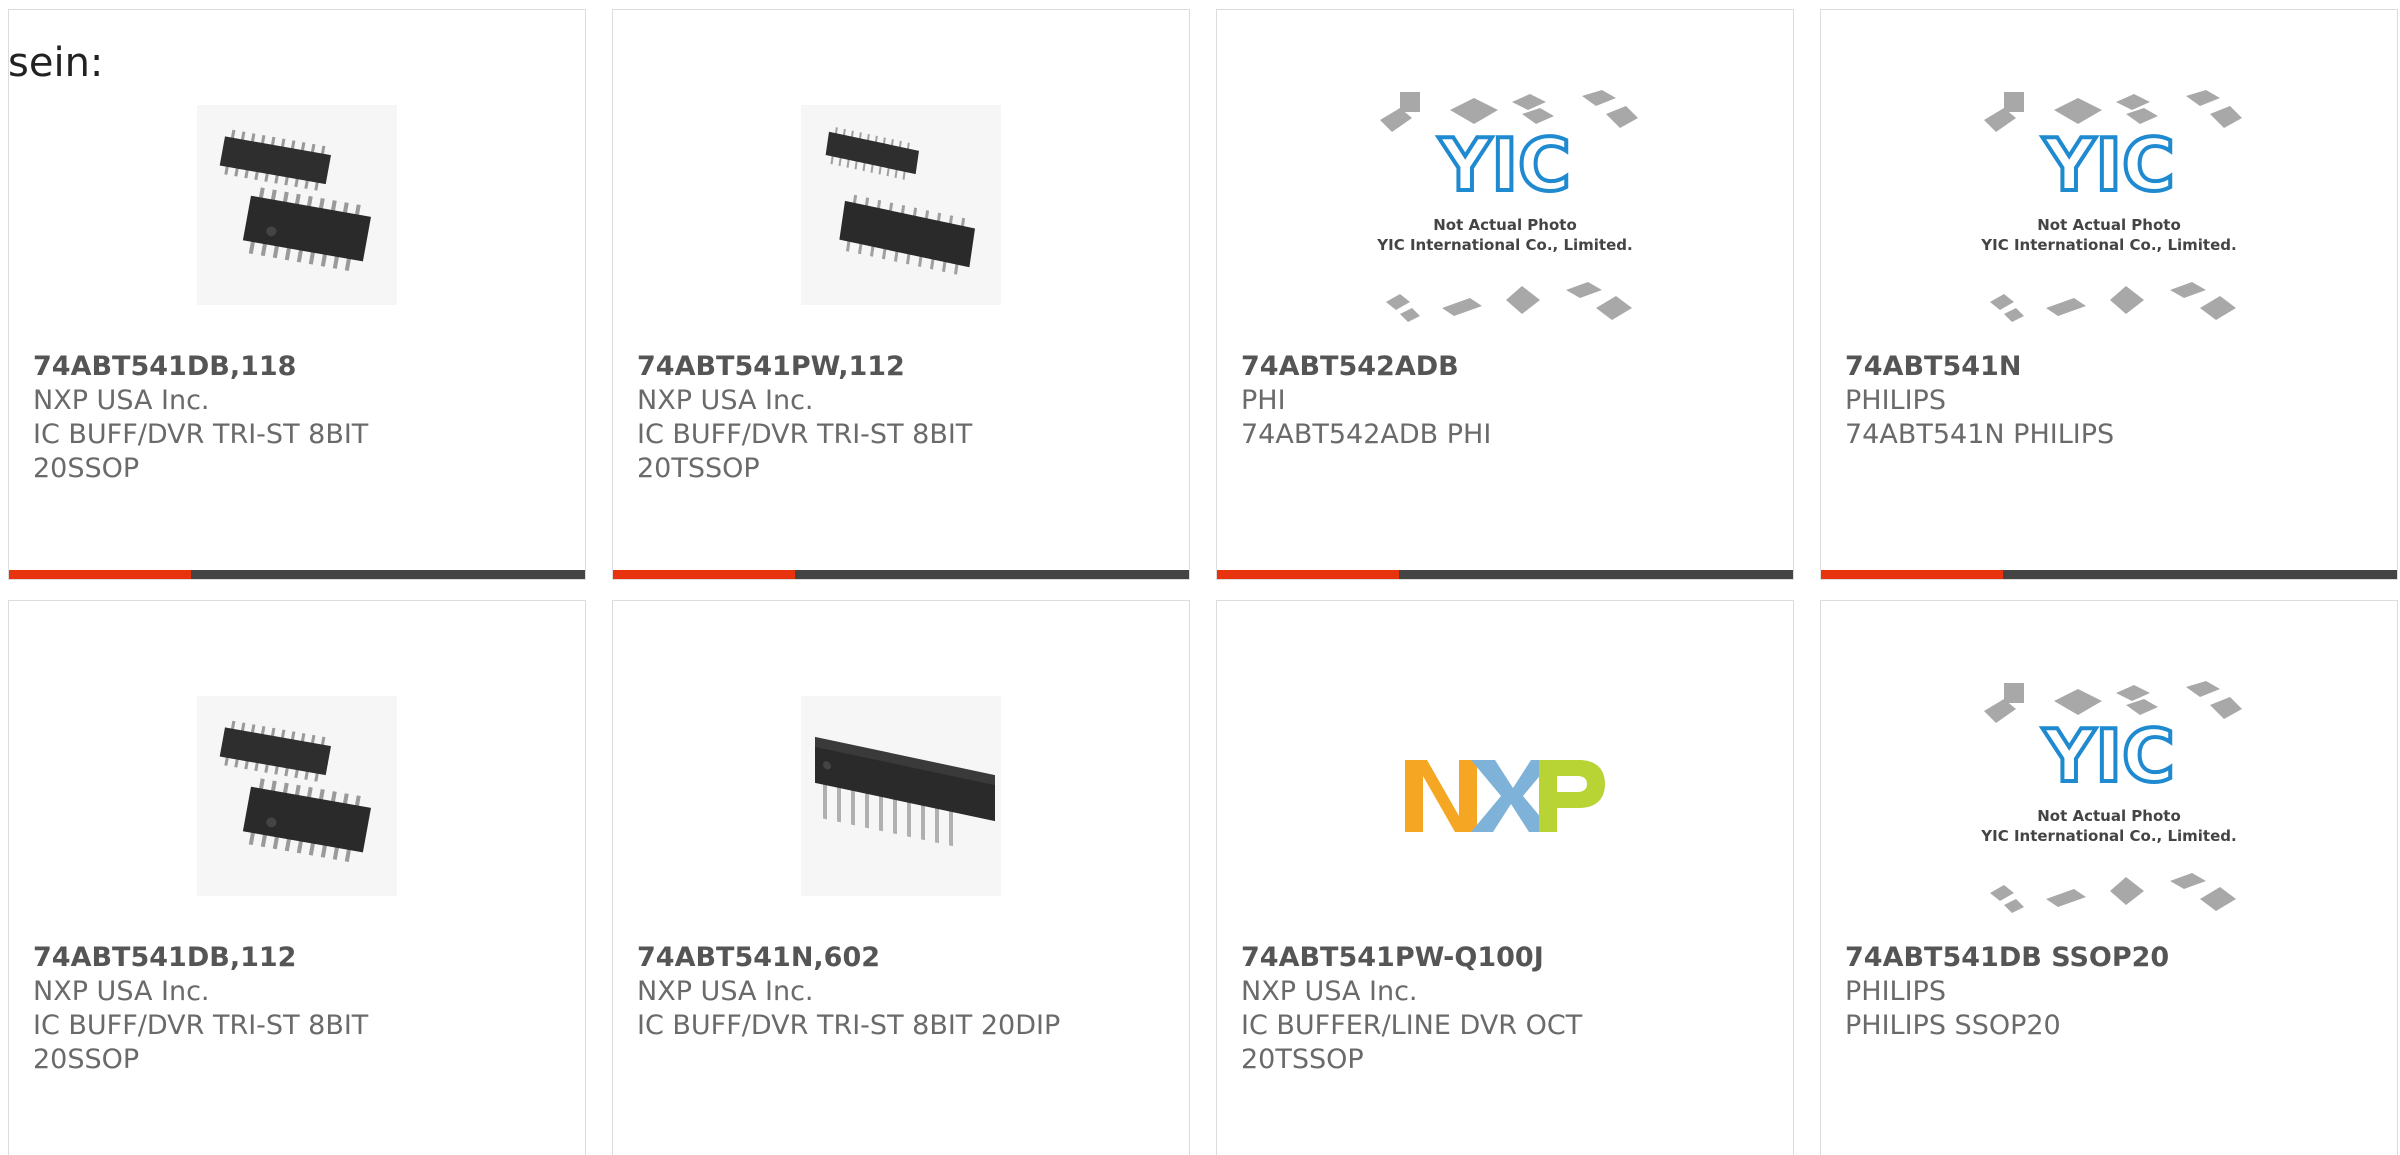 The image size is (2400, 1155). I want to click on dip-chip-icon, so click(901, 796).